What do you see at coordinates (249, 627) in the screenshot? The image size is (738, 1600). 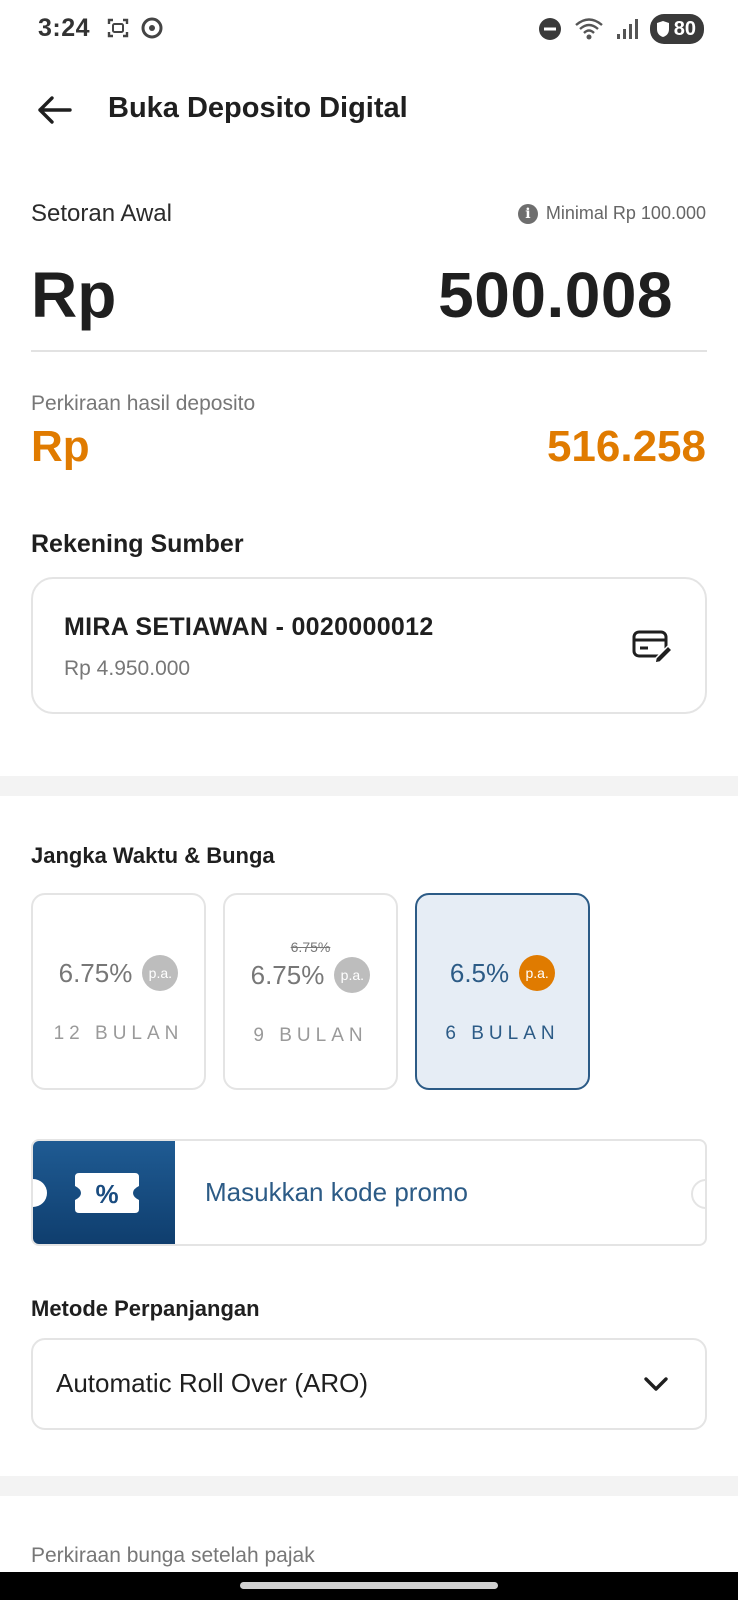 I see `account-name: MIRA SETIAWAN - 0020000012` at bounding box center [249, 627].